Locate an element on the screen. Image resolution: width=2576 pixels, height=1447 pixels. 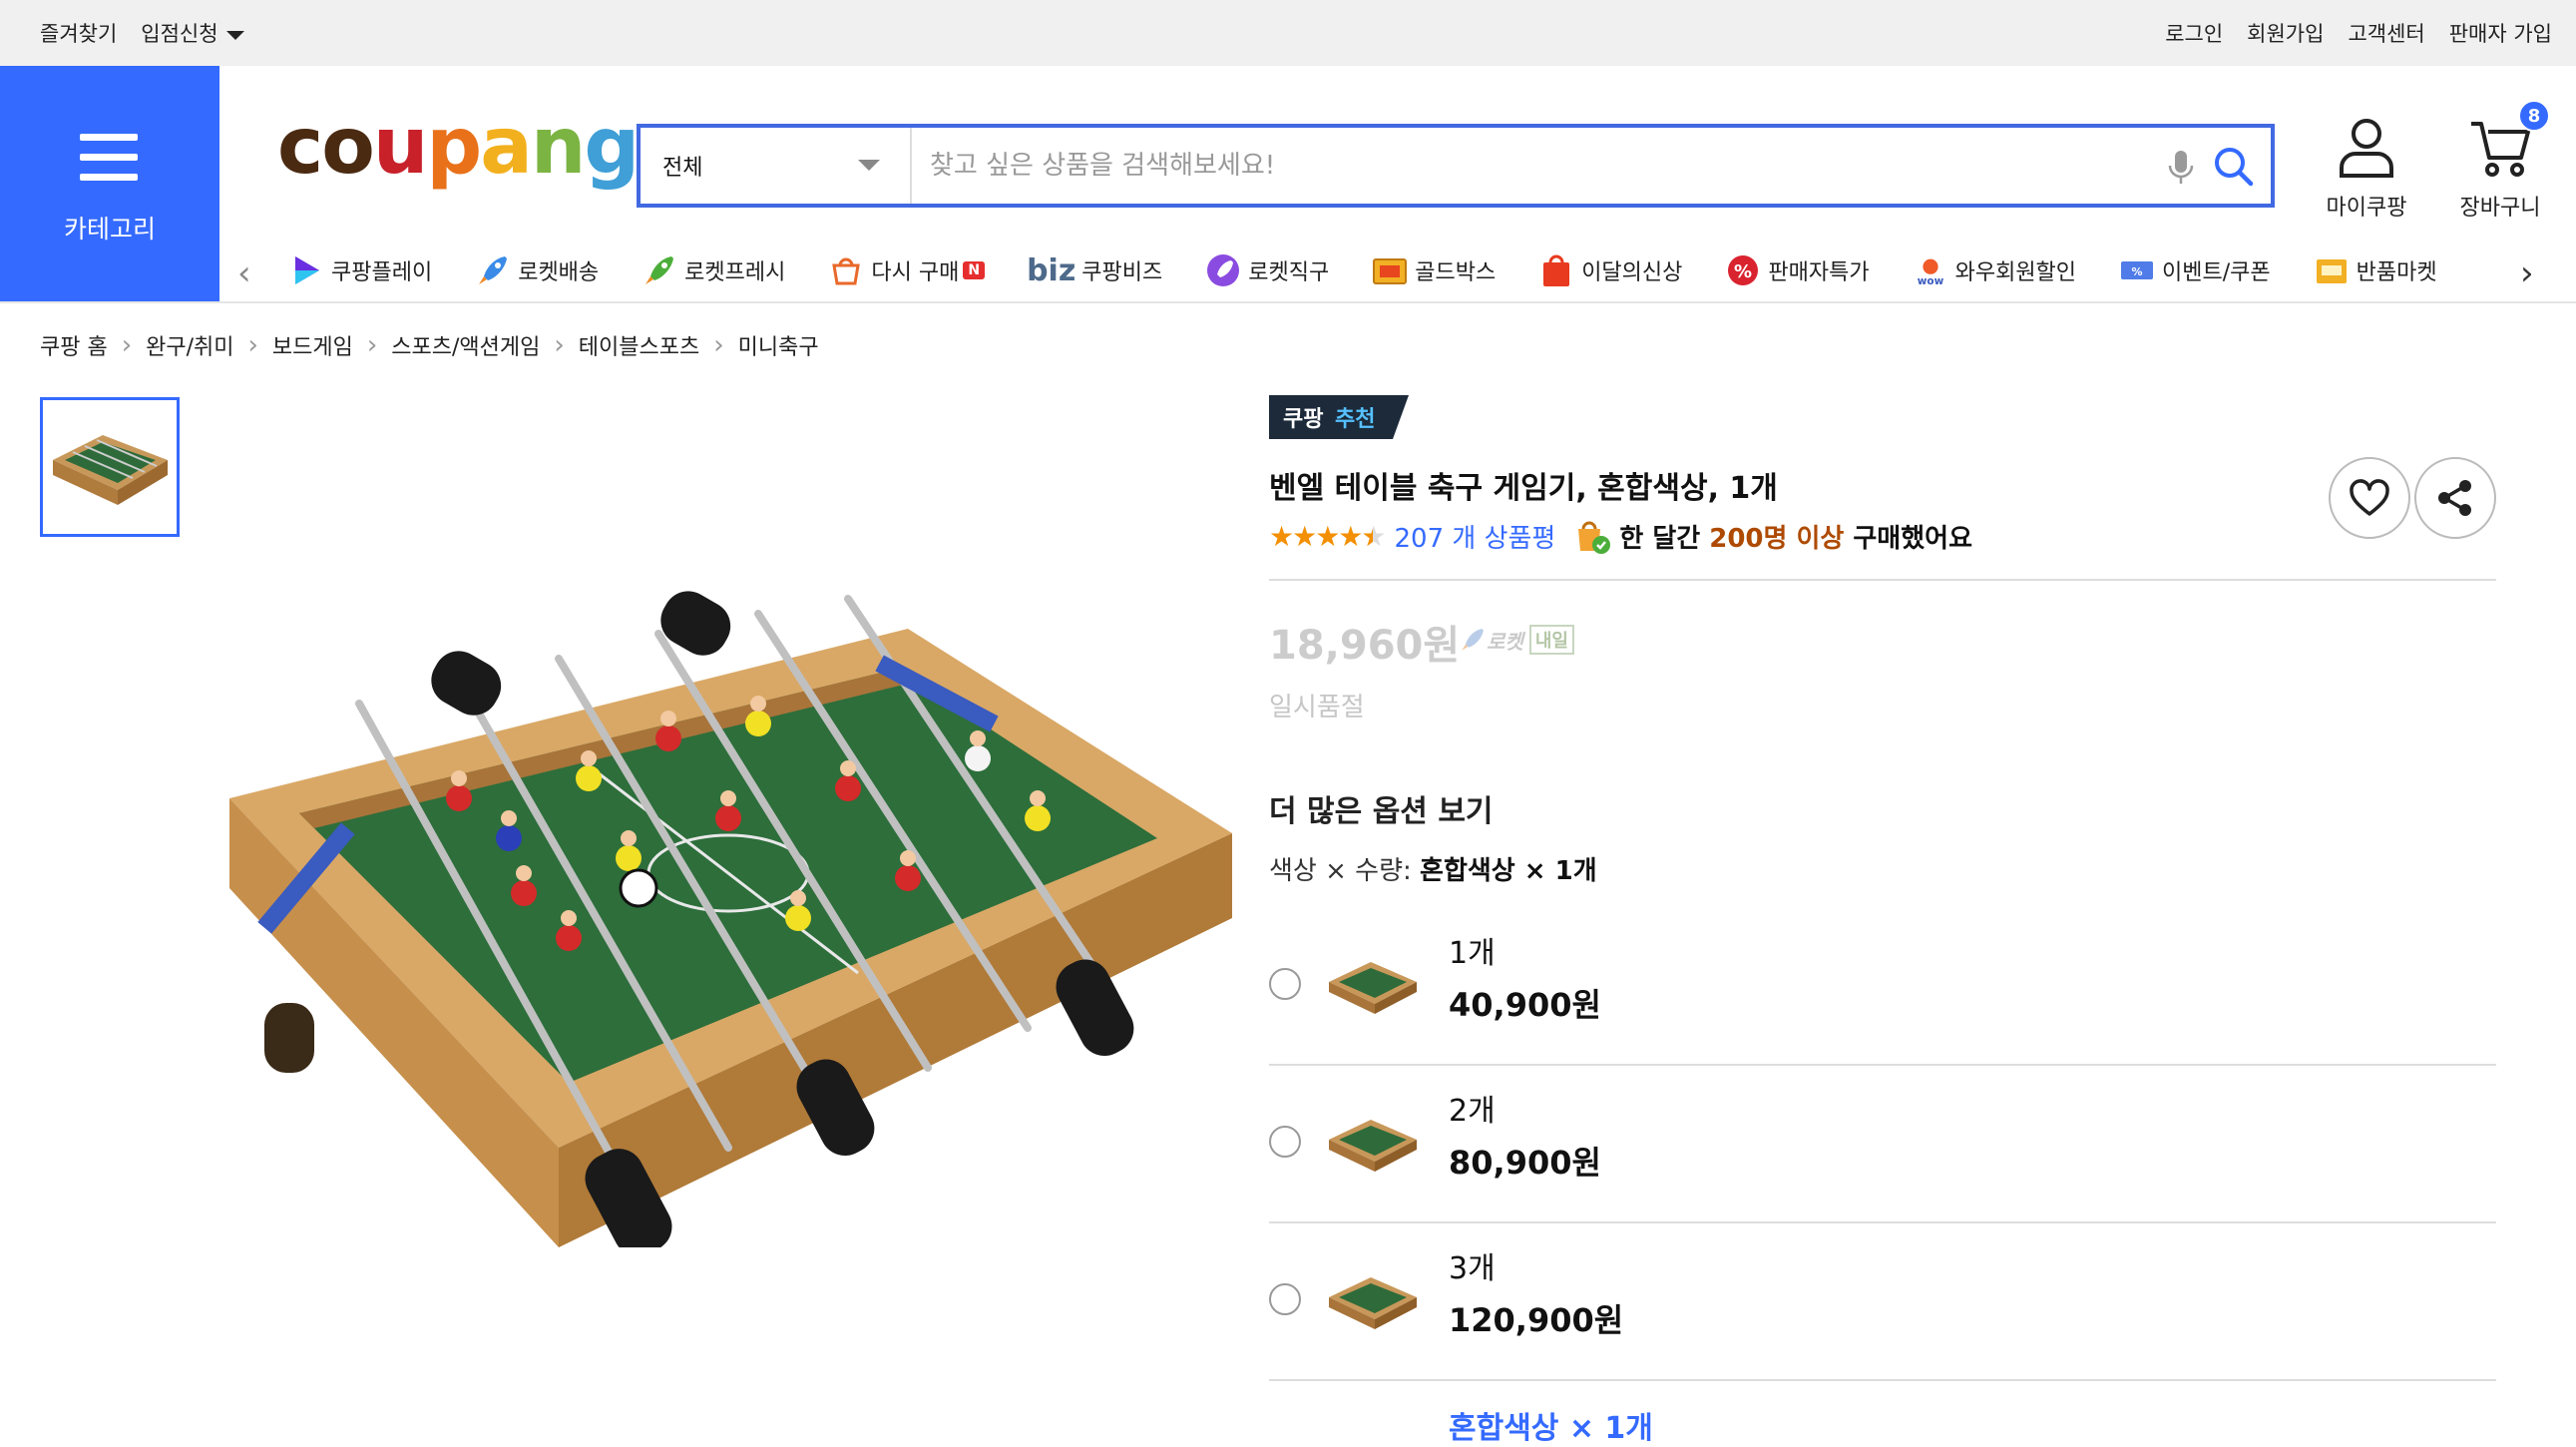
nav-item-return-market: 반품마켓 is located at coordinates (2375, 270).